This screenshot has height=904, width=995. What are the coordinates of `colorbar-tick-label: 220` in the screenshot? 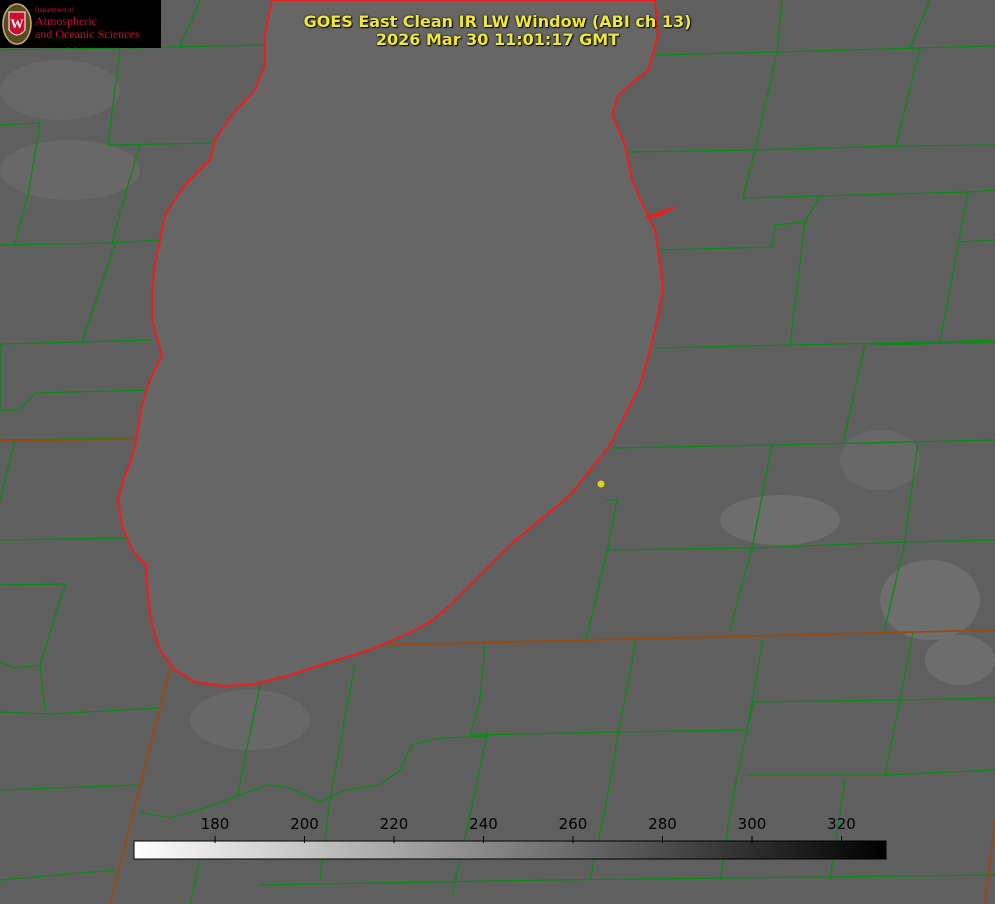 It's located at (394, 824).